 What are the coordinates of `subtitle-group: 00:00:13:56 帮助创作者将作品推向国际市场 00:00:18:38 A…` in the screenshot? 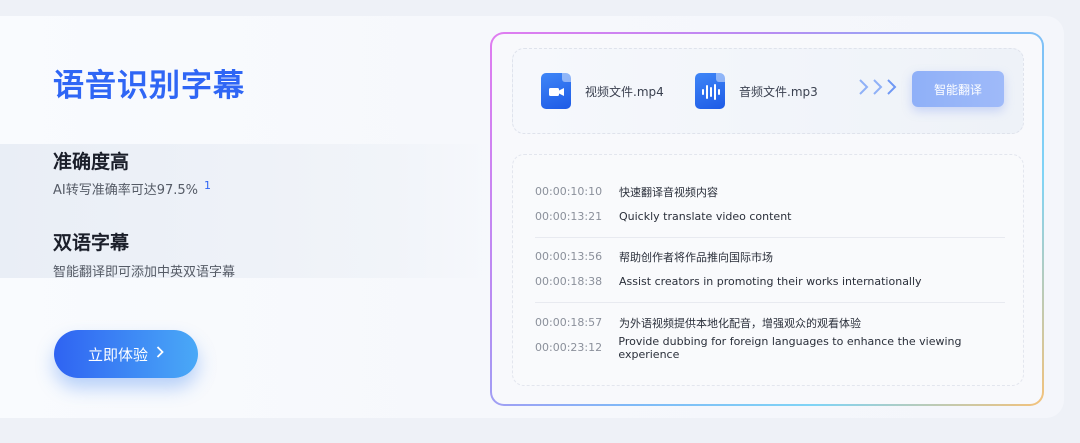 It's located at (768, 269).